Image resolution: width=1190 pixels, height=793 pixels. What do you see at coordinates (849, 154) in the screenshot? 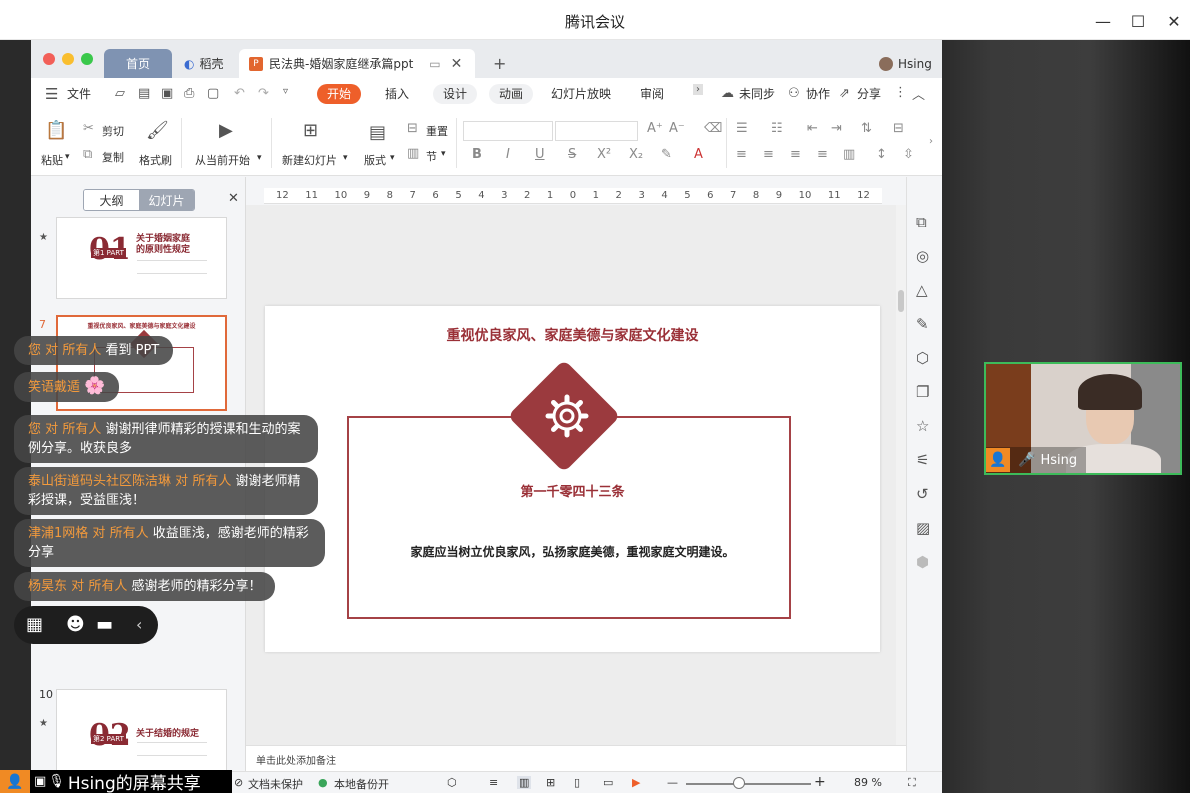
I see `distribute-icon: ▥` at bounding box center [849, 154].